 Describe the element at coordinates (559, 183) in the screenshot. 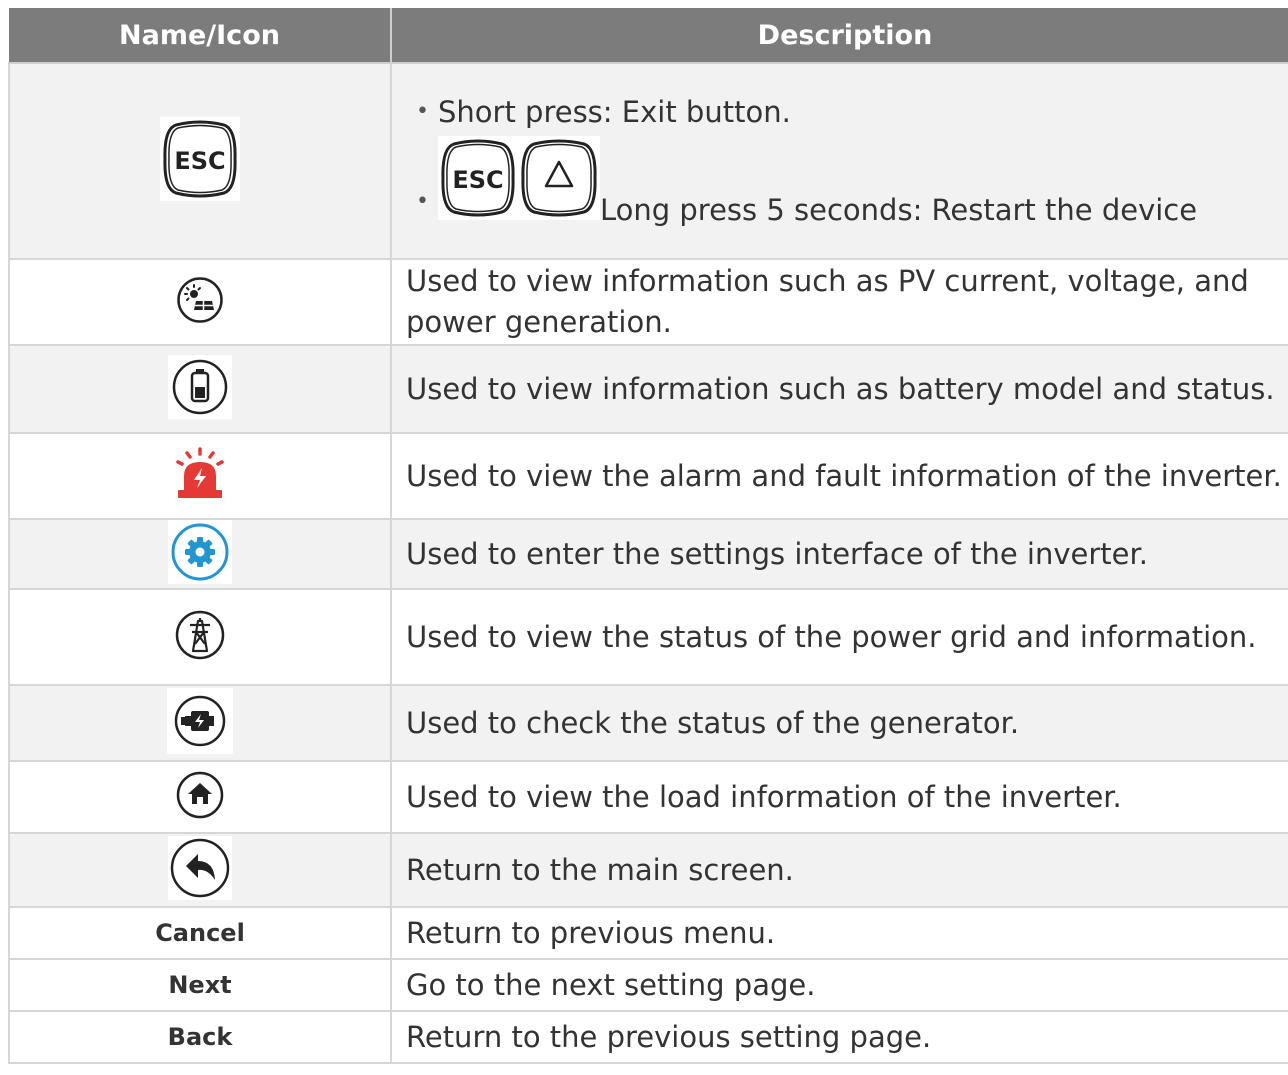

I see `up-triangle-key-icon` at that location.